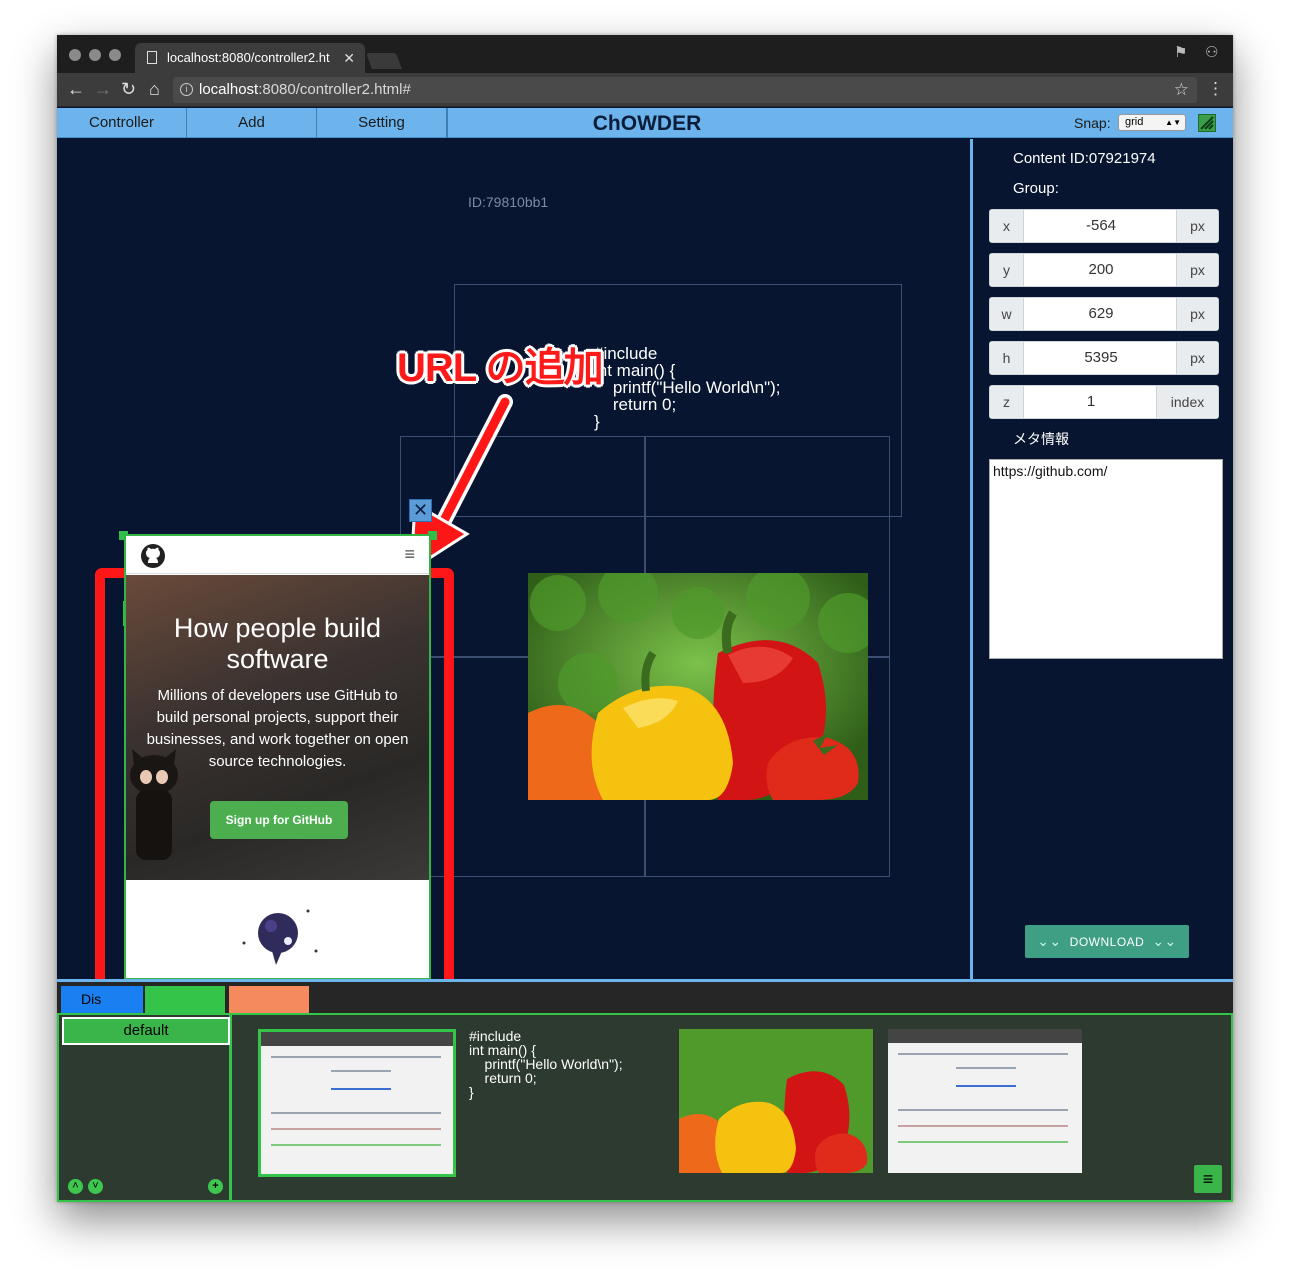 The image size is (1290, 1281). I want to click on thumbnail-peppers, so click(776, 1101).